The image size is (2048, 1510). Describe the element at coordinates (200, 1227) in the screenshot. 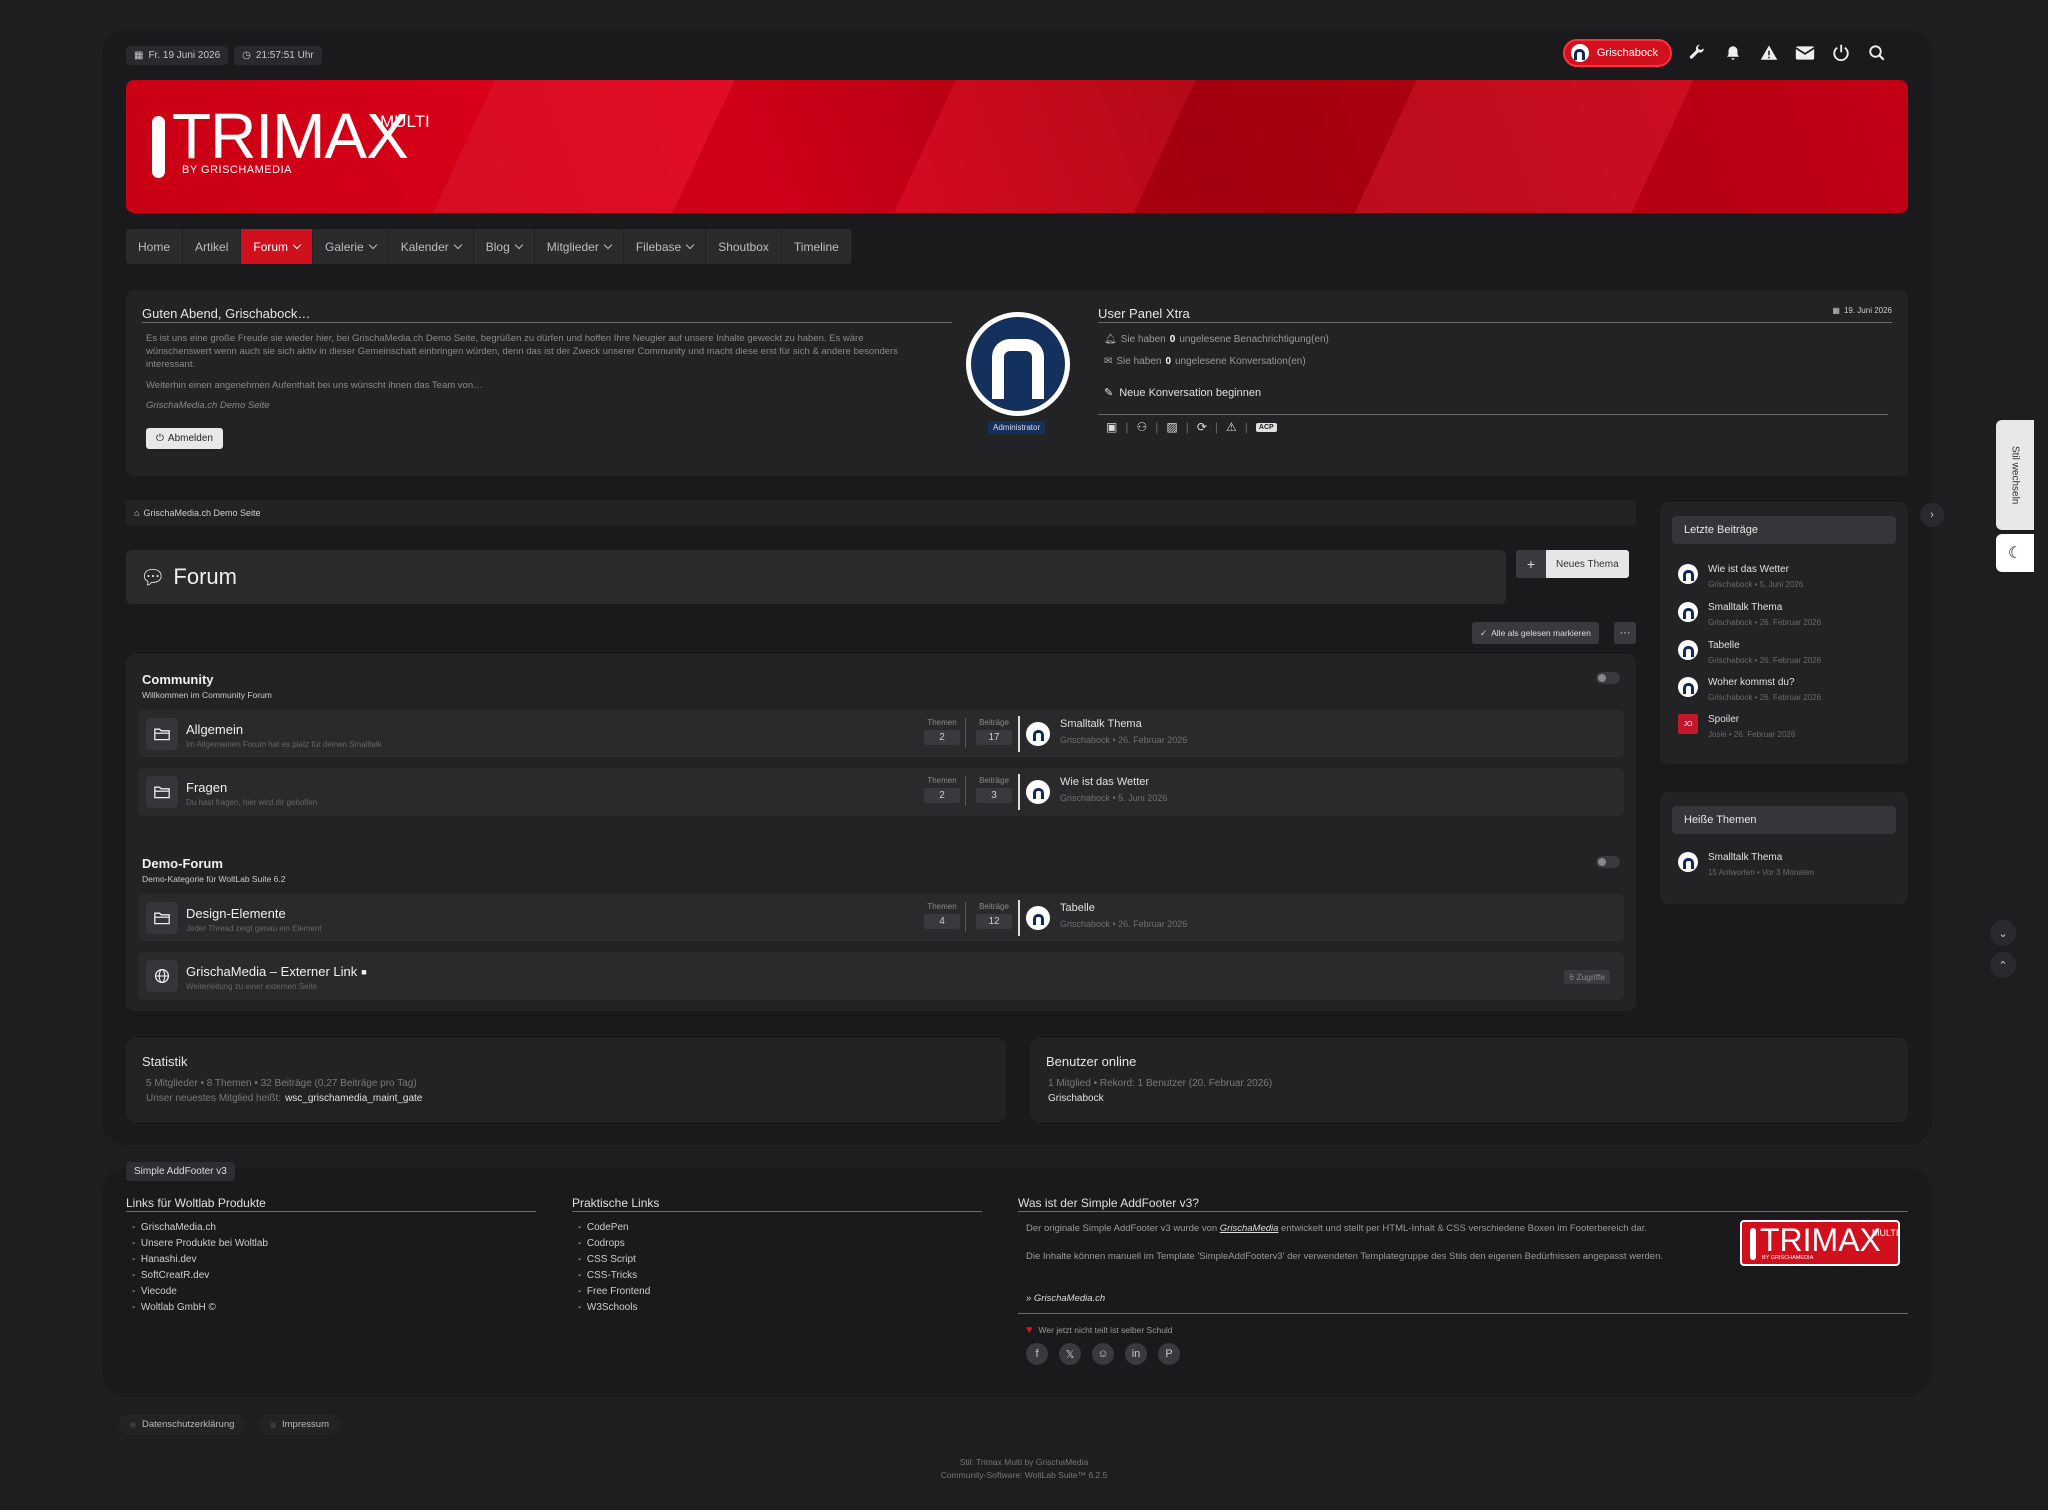

I see `footer-link: - GrischaMedia.ch` at that location.